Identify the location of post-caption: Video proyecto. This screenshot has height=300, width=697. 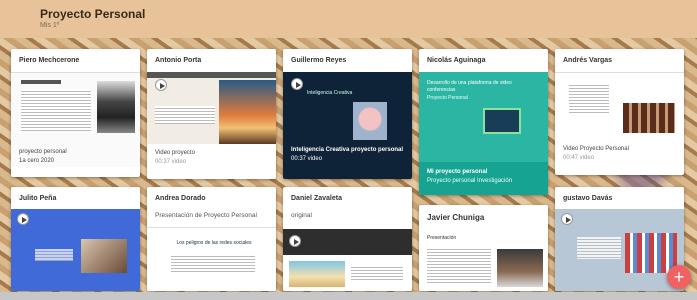
(175, 153).